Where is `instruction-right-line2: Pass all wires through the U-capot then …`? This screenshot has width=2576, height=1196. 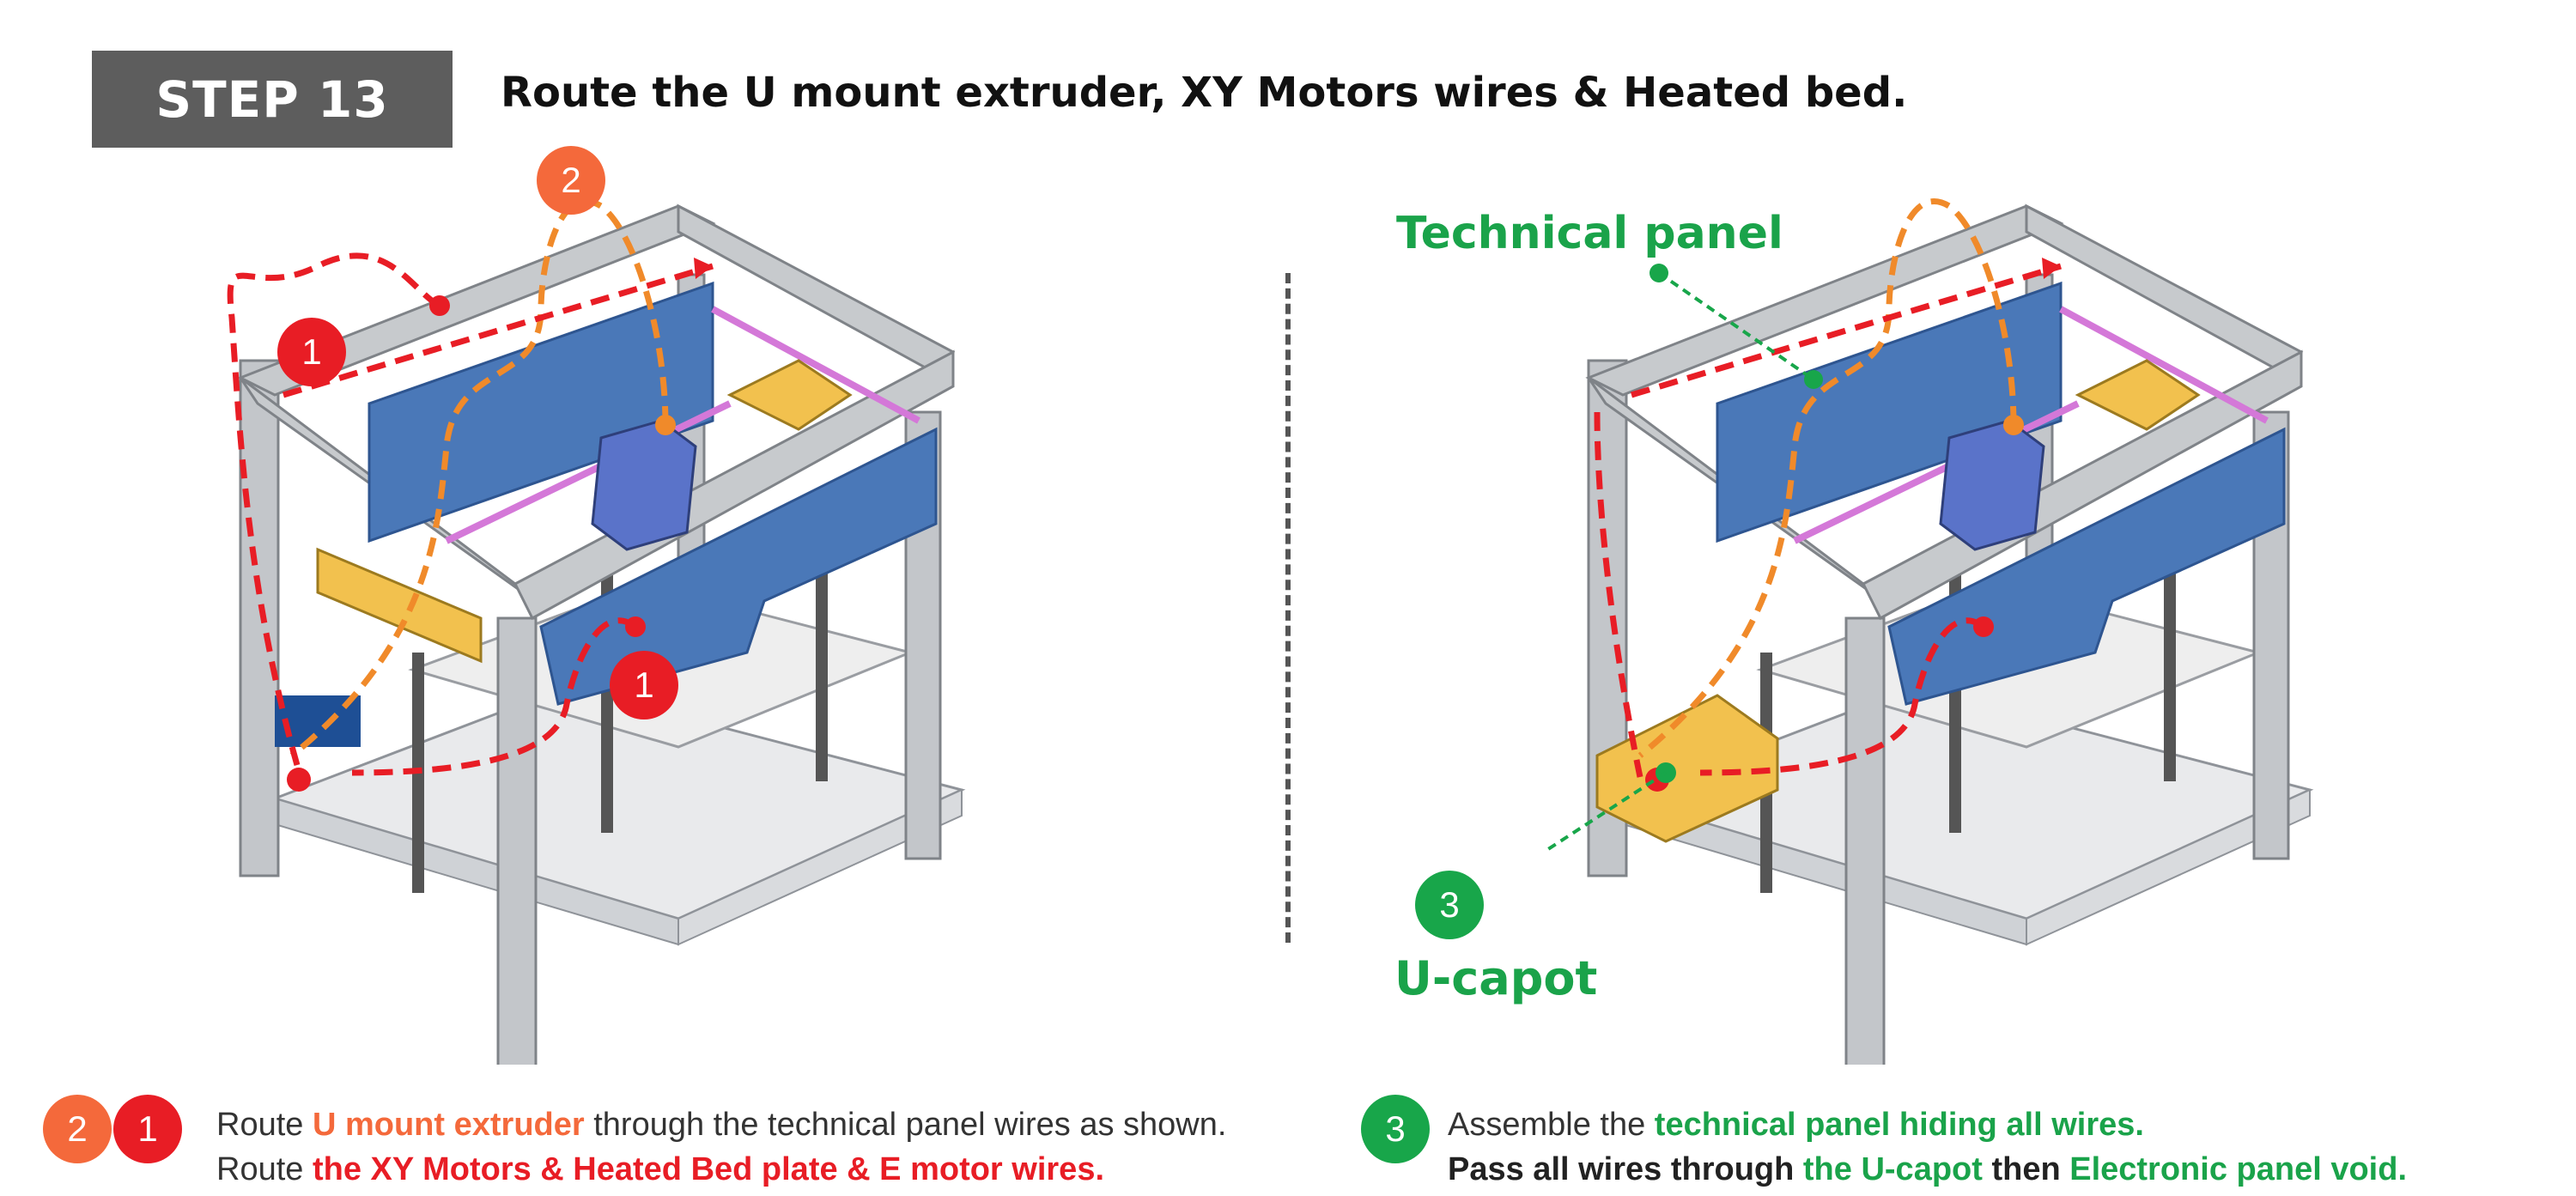 instruction-right-line2: Pass all wires through the U-capot then … is located at coordinates (1928, 1169).